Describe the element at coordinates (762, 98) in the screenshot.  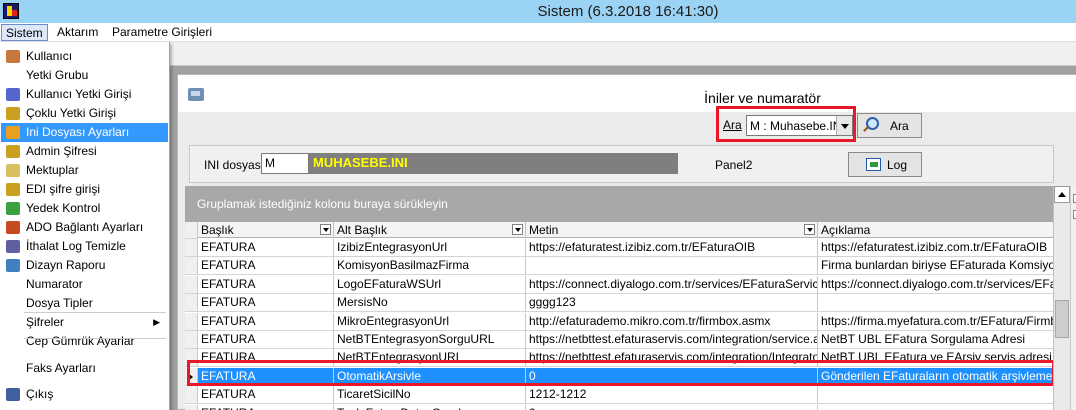
I see `form-title: İniler ve numaratör` at that location.